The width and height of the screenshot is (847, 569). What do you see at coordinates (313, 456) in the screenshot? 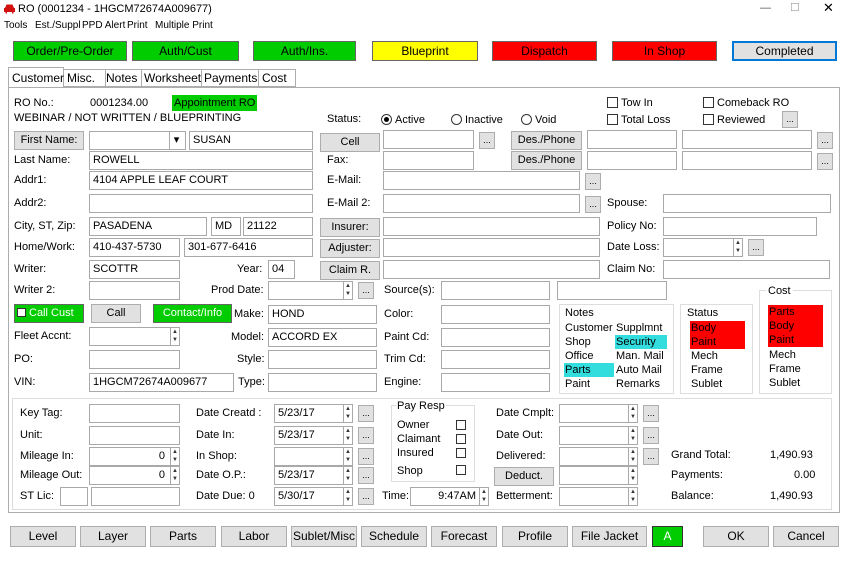
I see `in-shop-input: ▲ ▼` at bounding box center [313, 456].